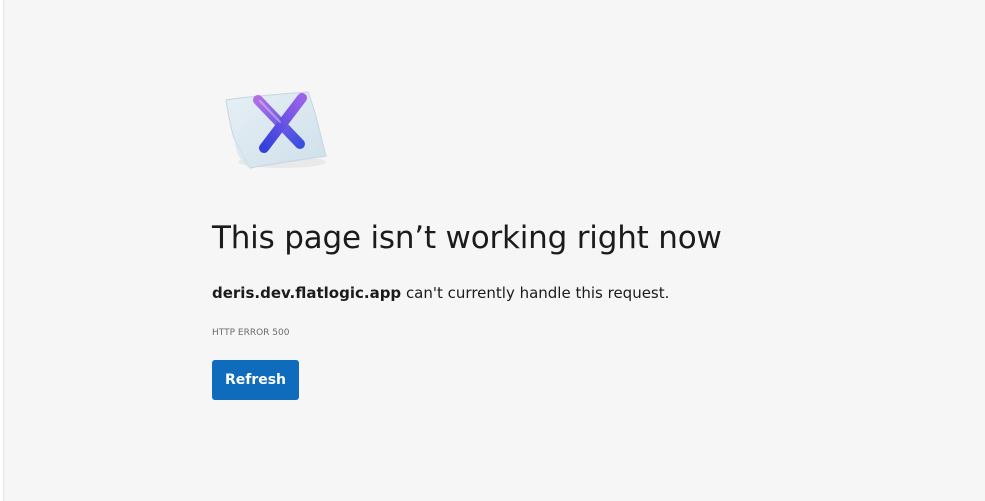 Image resolution: width=985 pixels, height=501 pixels. Describe the element at coordinates (307, 293) in the screenshot. I see `host-name: deris.dev.flatlogic.app` at that location.